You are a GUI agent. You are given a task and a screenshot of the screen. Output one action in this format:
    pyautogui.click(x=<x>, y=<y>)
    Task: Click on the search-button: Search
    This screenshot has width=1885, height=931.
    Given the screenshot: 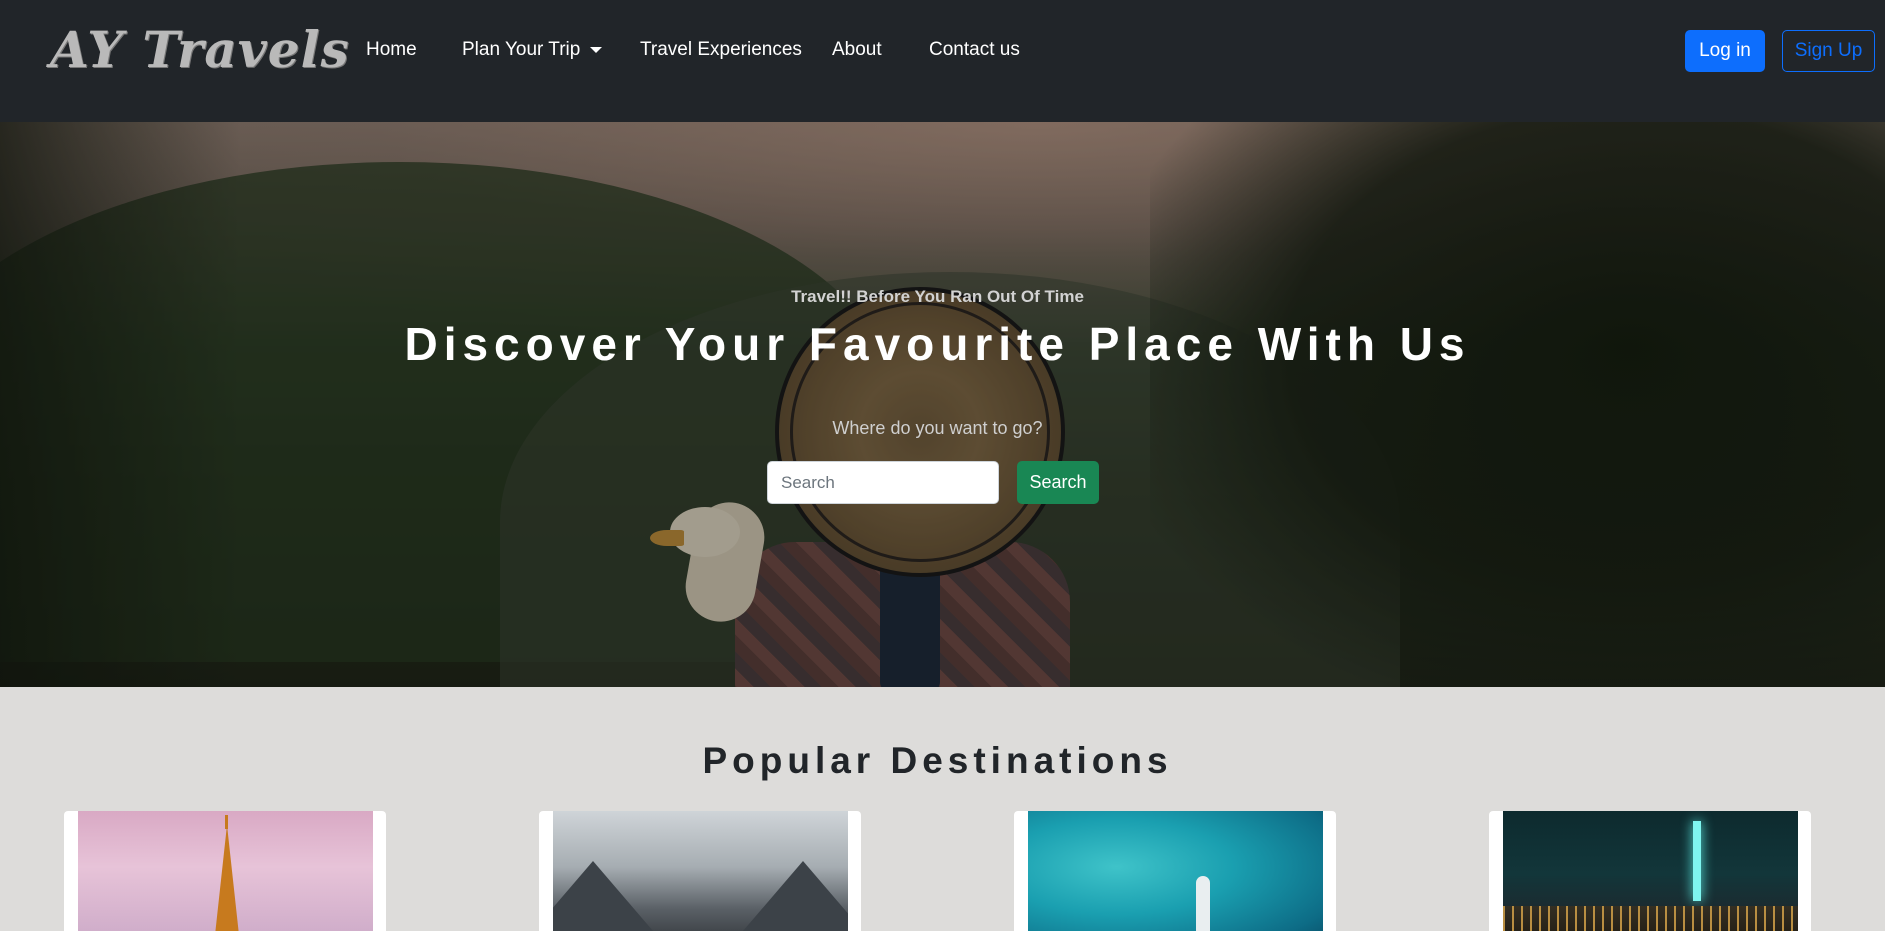 What is the action you would take?
    pyautogui.click(x=1058, y=482)
    